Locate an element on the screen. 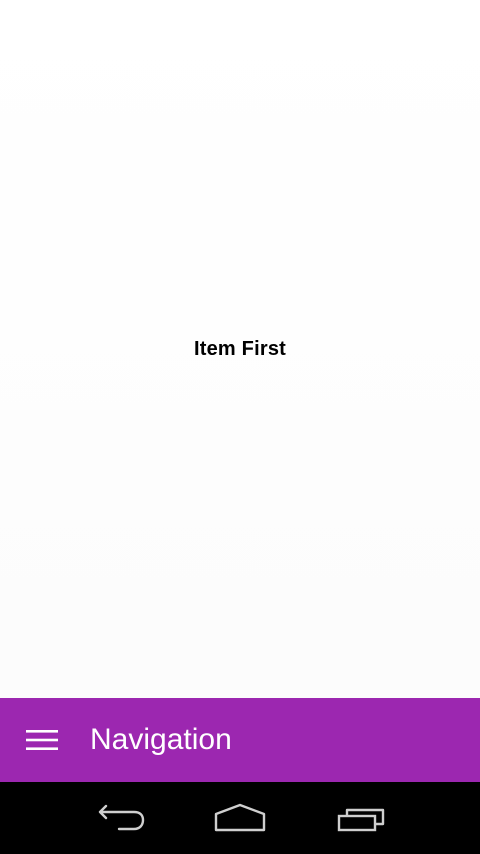 Image resolution: width=480 pixels, height=854 pixels. system-navigation-bar is located at coordinates (240, 818).